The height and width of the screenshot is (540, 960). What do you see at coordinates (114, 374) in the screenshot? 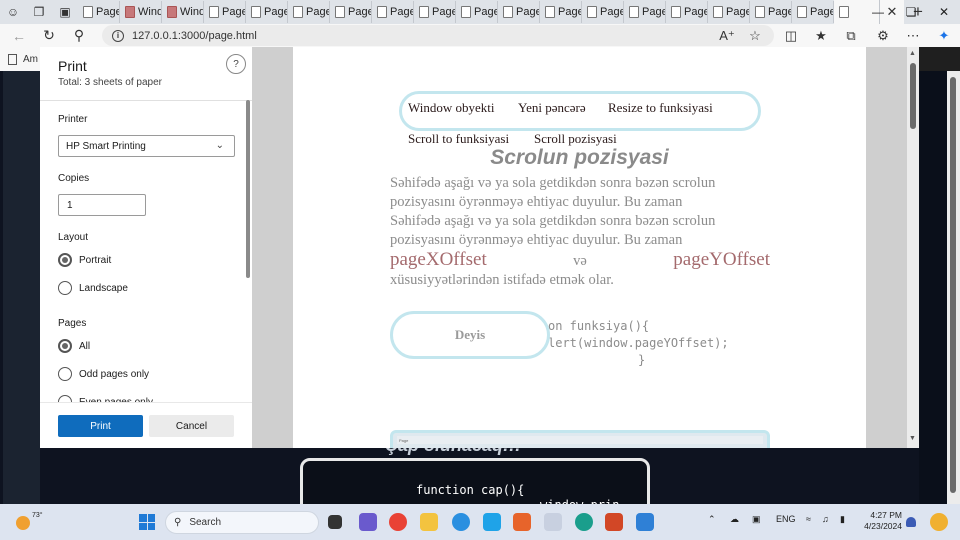
I see `odd-label: Odd pages only` at bounding box center [114, 374].